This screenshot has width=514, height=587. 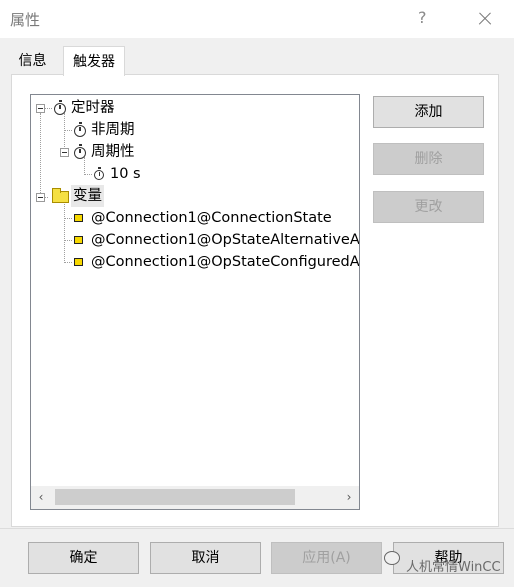 I want to click on close-icon, so click(x=485, y=19).